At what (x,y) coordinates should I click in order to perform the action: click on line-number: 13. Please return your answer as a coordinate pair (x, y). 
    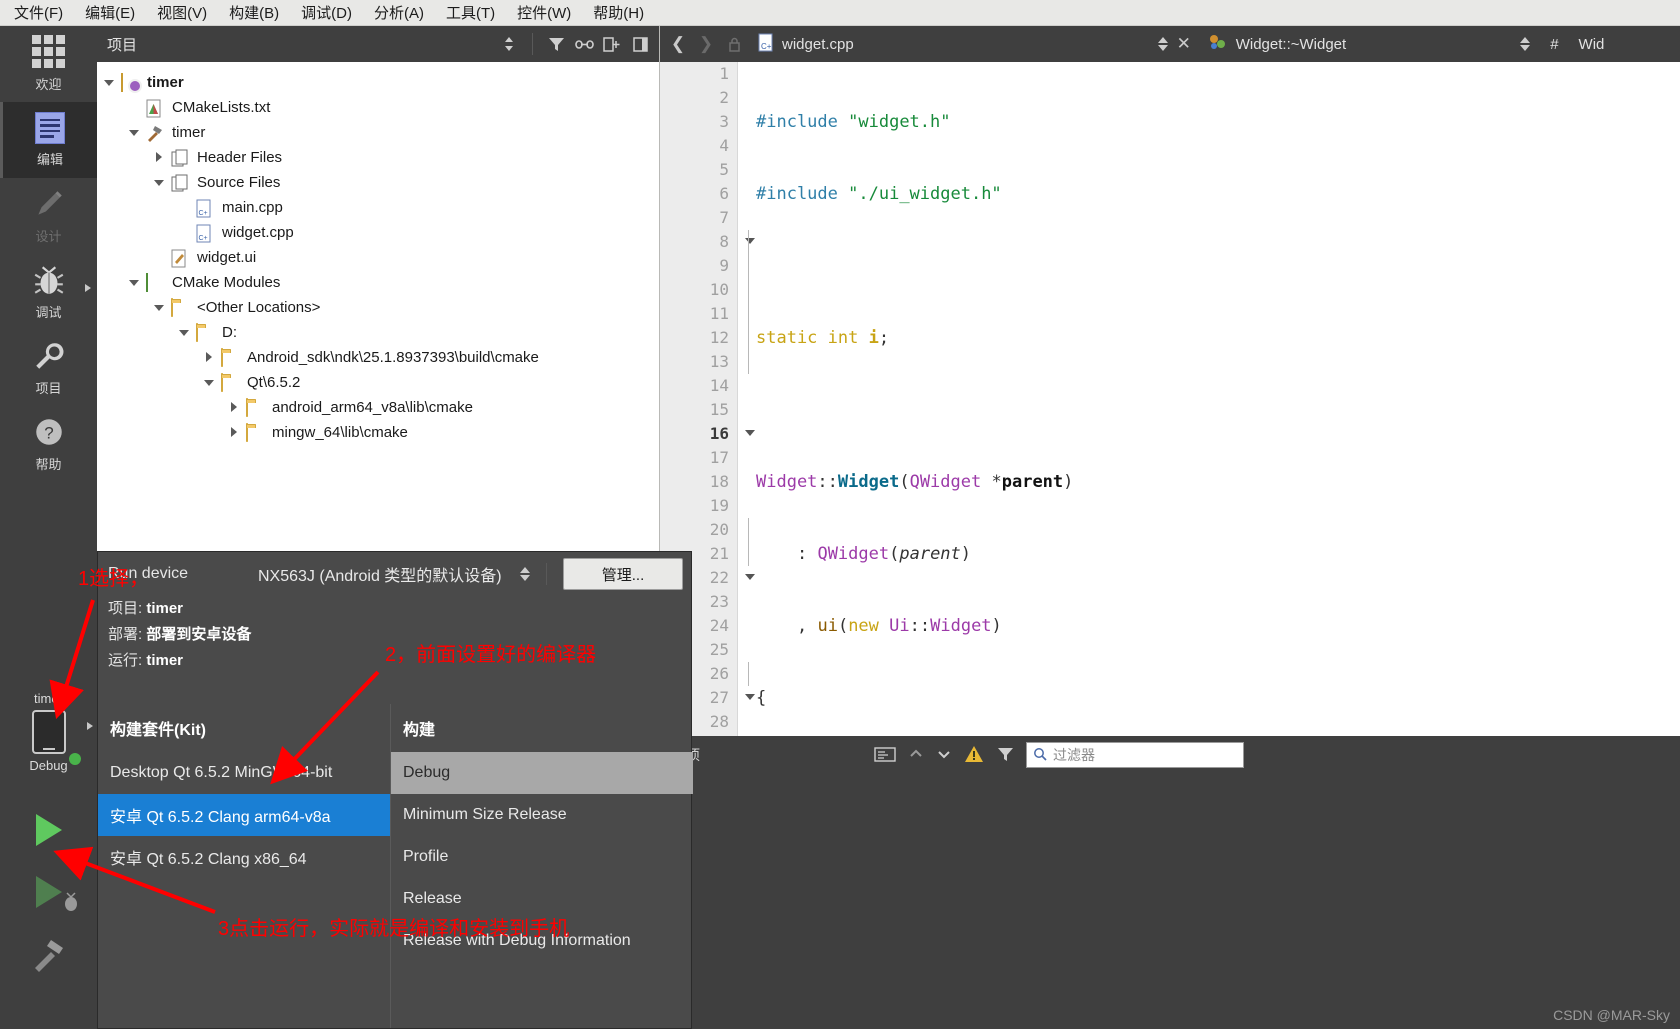
    Looking at the image, I should click on (719, 361).